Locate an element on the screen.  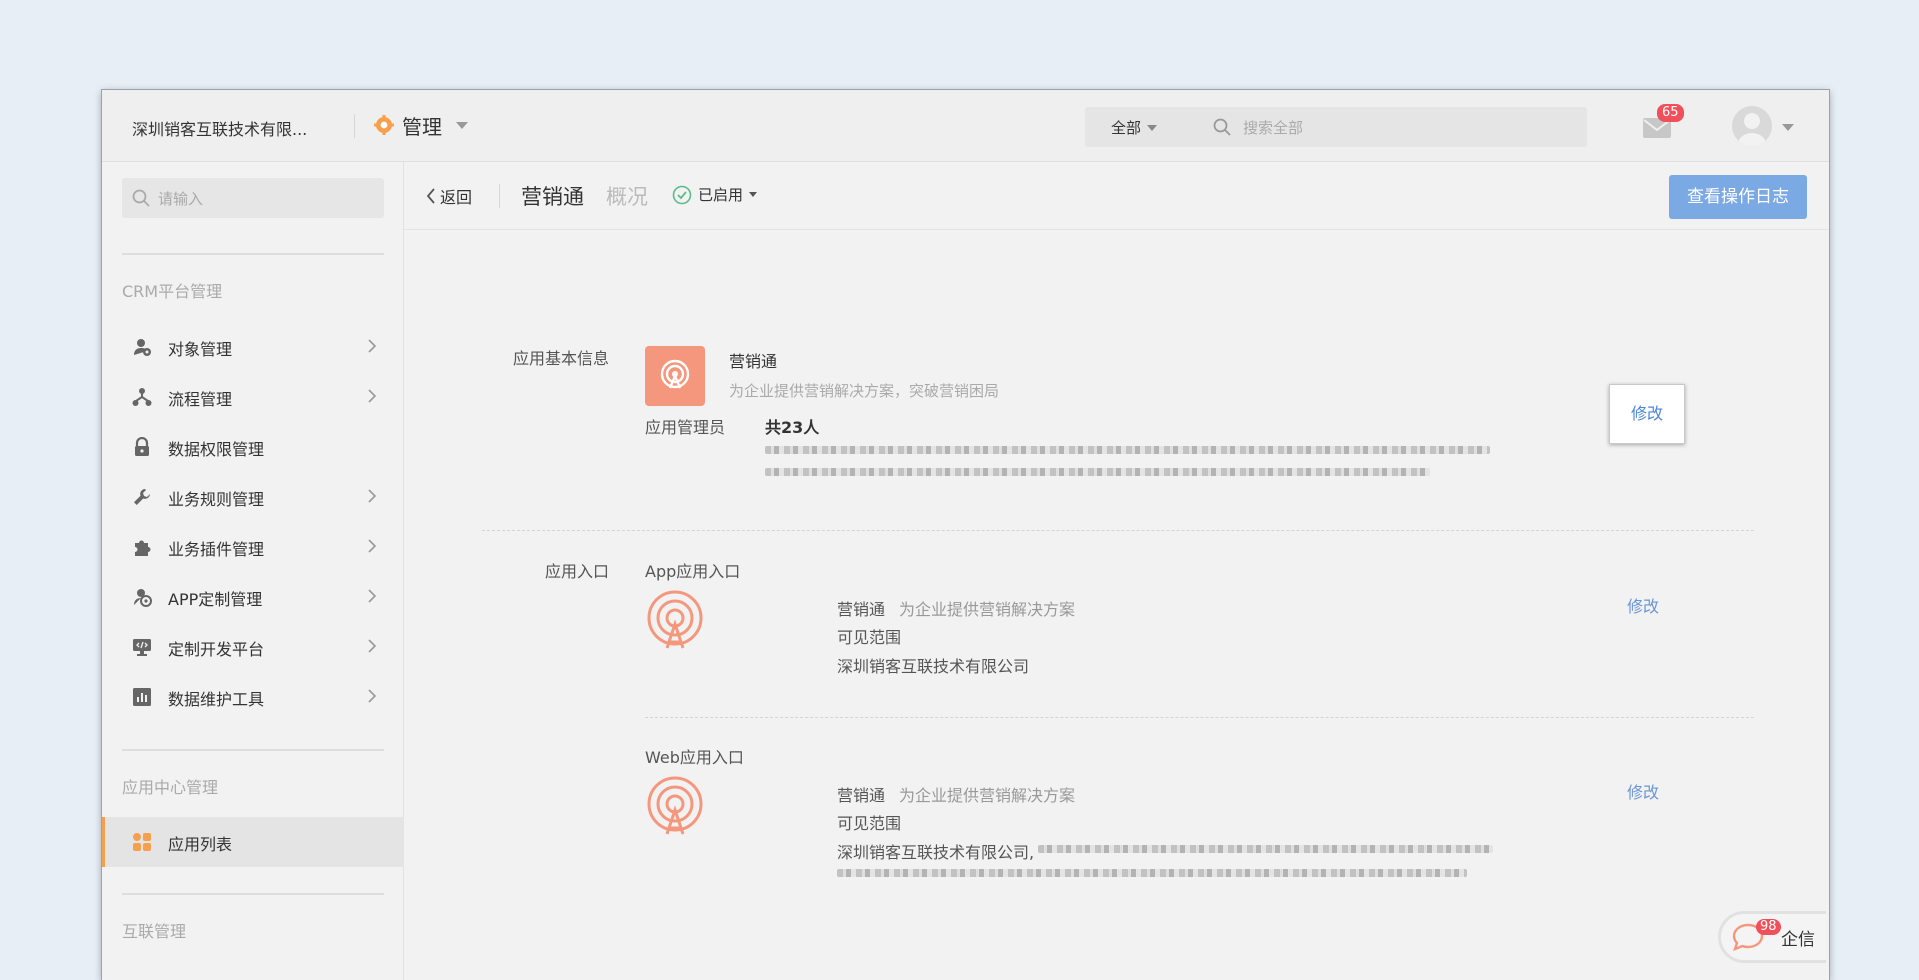
app-entry-title: App应用入口 is located at coordinates (693, 571).